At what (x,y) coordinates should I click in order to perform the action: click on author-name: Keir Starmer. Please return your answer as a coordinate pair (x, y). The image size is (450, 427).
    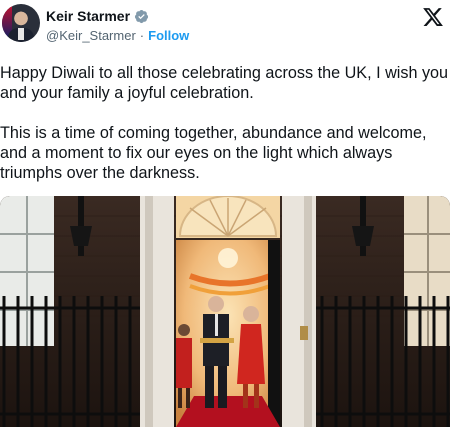
    Looking at the image, I should click on (88, 16).